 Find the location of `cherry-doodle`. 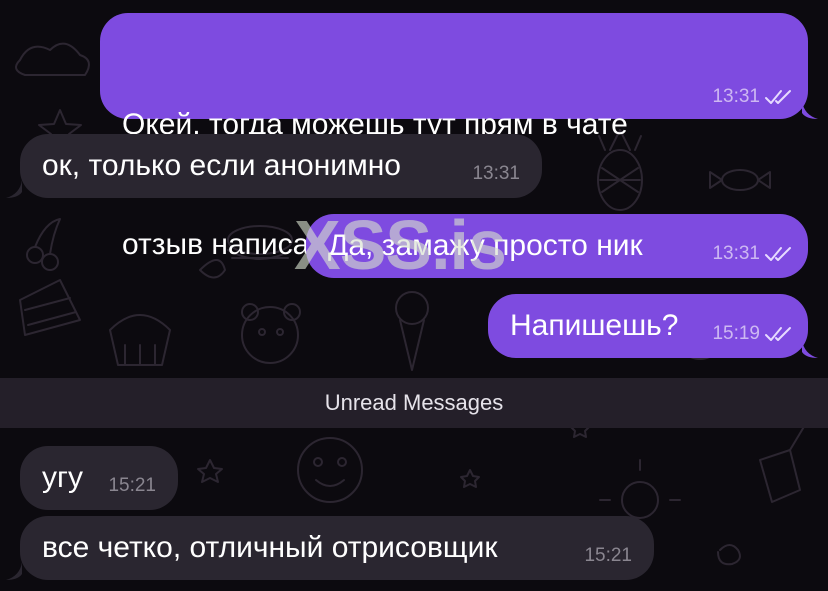

cherry-doodle is located at coordinates (43, 244).